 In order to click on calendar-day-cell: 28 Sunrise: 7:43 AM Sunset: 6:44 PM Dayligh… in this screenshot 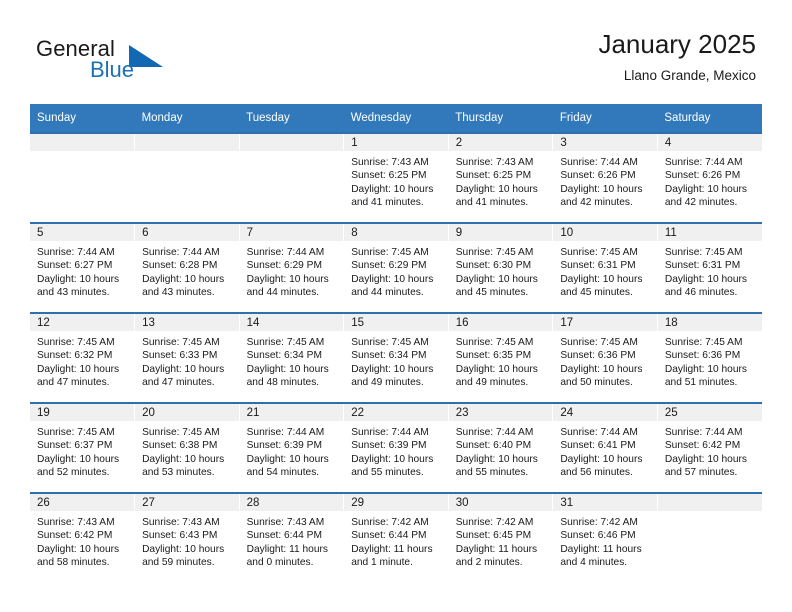, I will do `click(292, 537)`.